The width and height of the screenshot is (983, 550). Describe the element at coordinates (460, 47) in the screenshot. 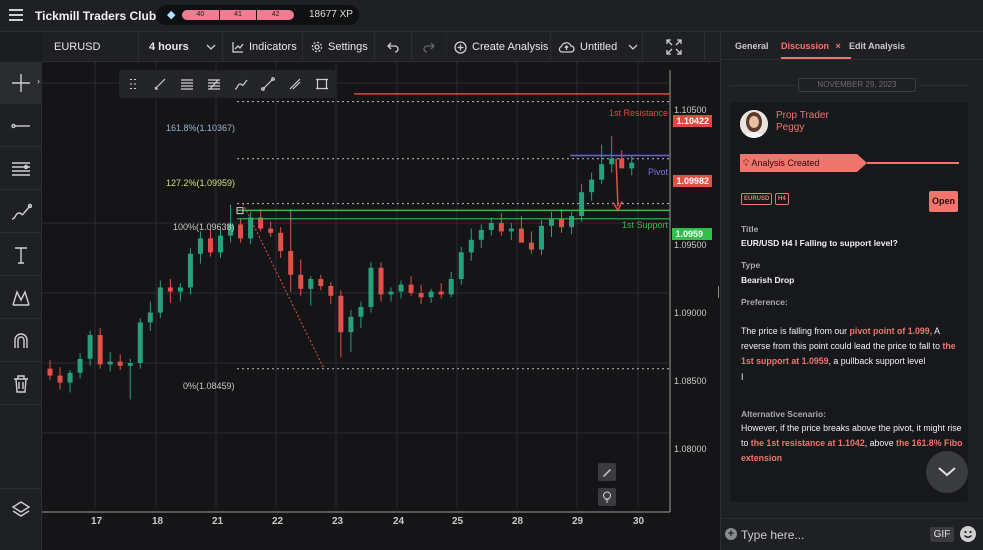

I see `plus-circle-icon` at that location.